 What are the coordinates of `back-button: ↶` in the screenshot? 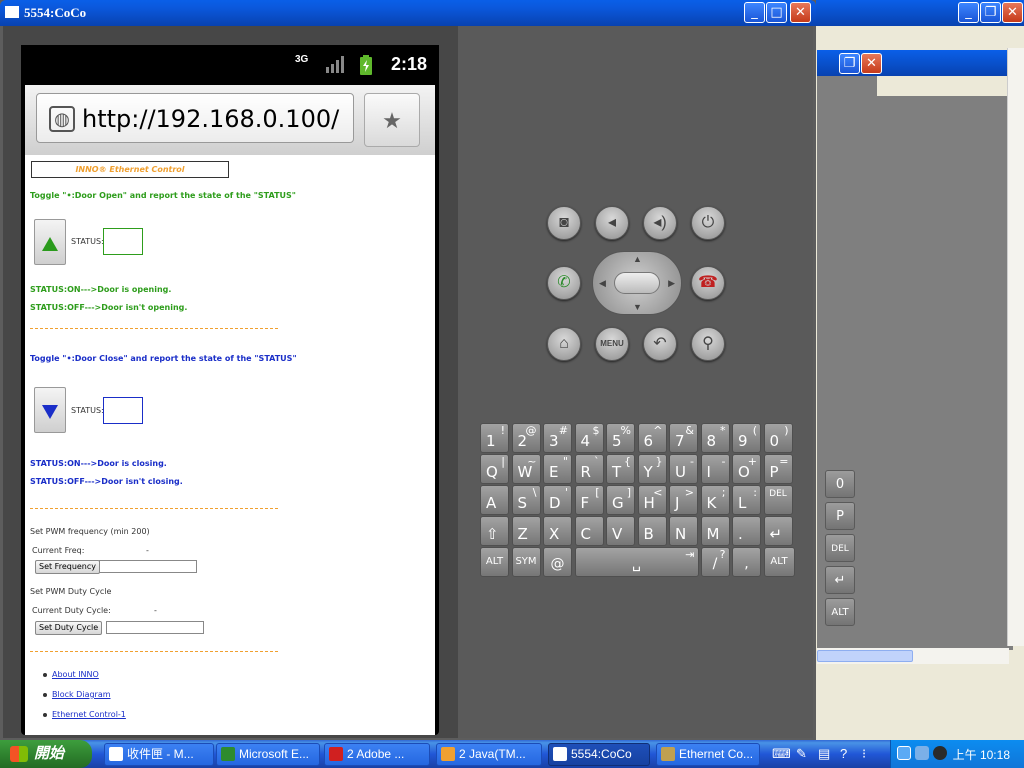 It's located at (660, 344).